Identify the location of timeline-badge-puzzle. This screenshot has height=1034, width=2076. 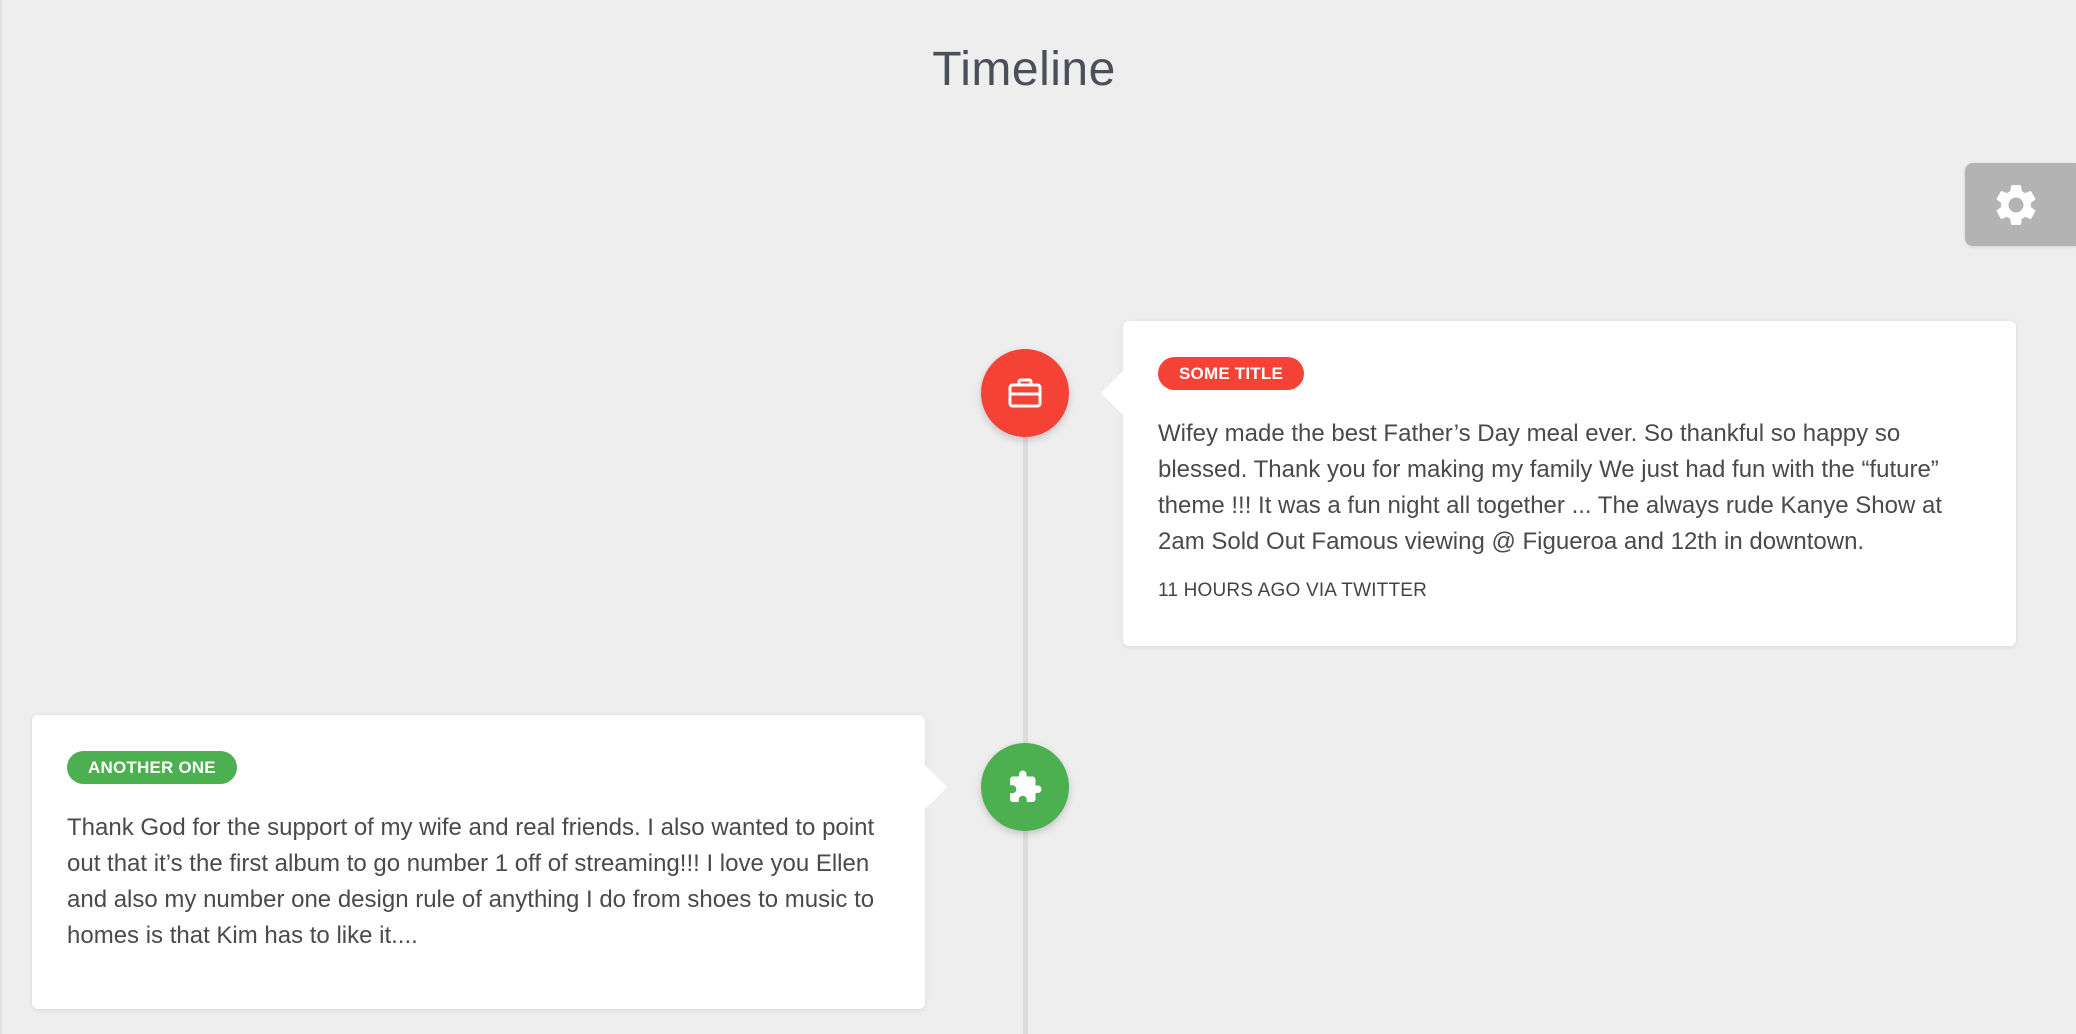
(1025, 787).